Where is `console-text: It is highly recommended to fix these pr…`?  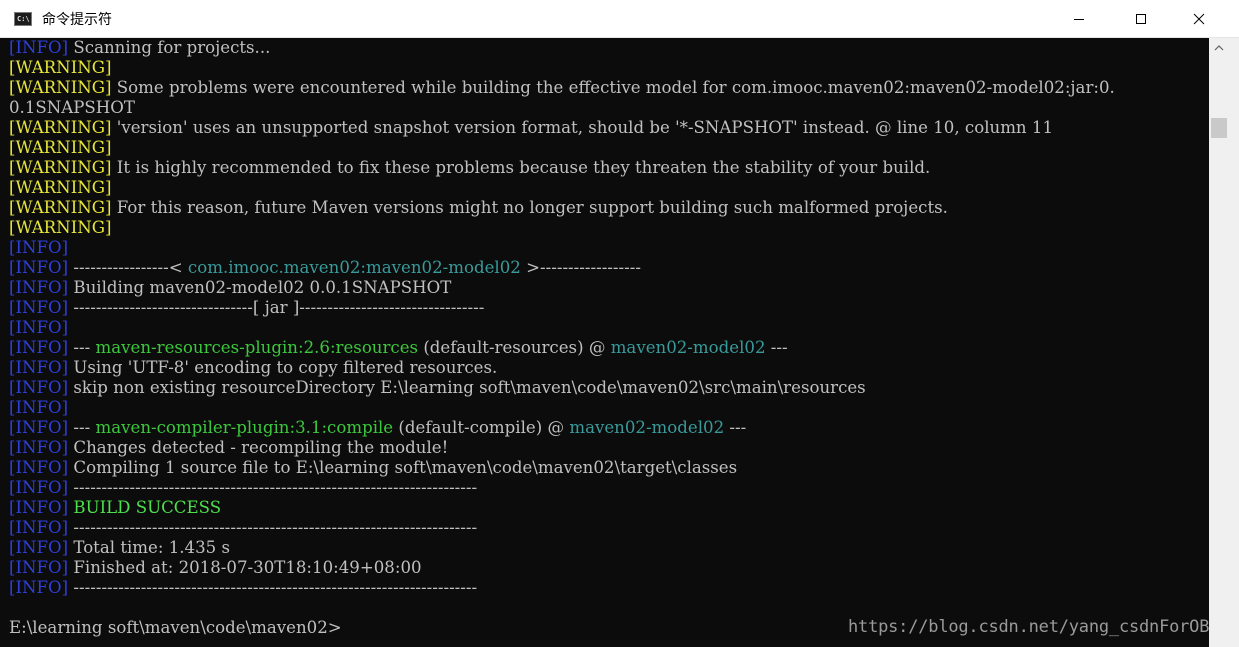
console-text: It is highly recommended to fix these pr… is located at coordinates (521, 167).